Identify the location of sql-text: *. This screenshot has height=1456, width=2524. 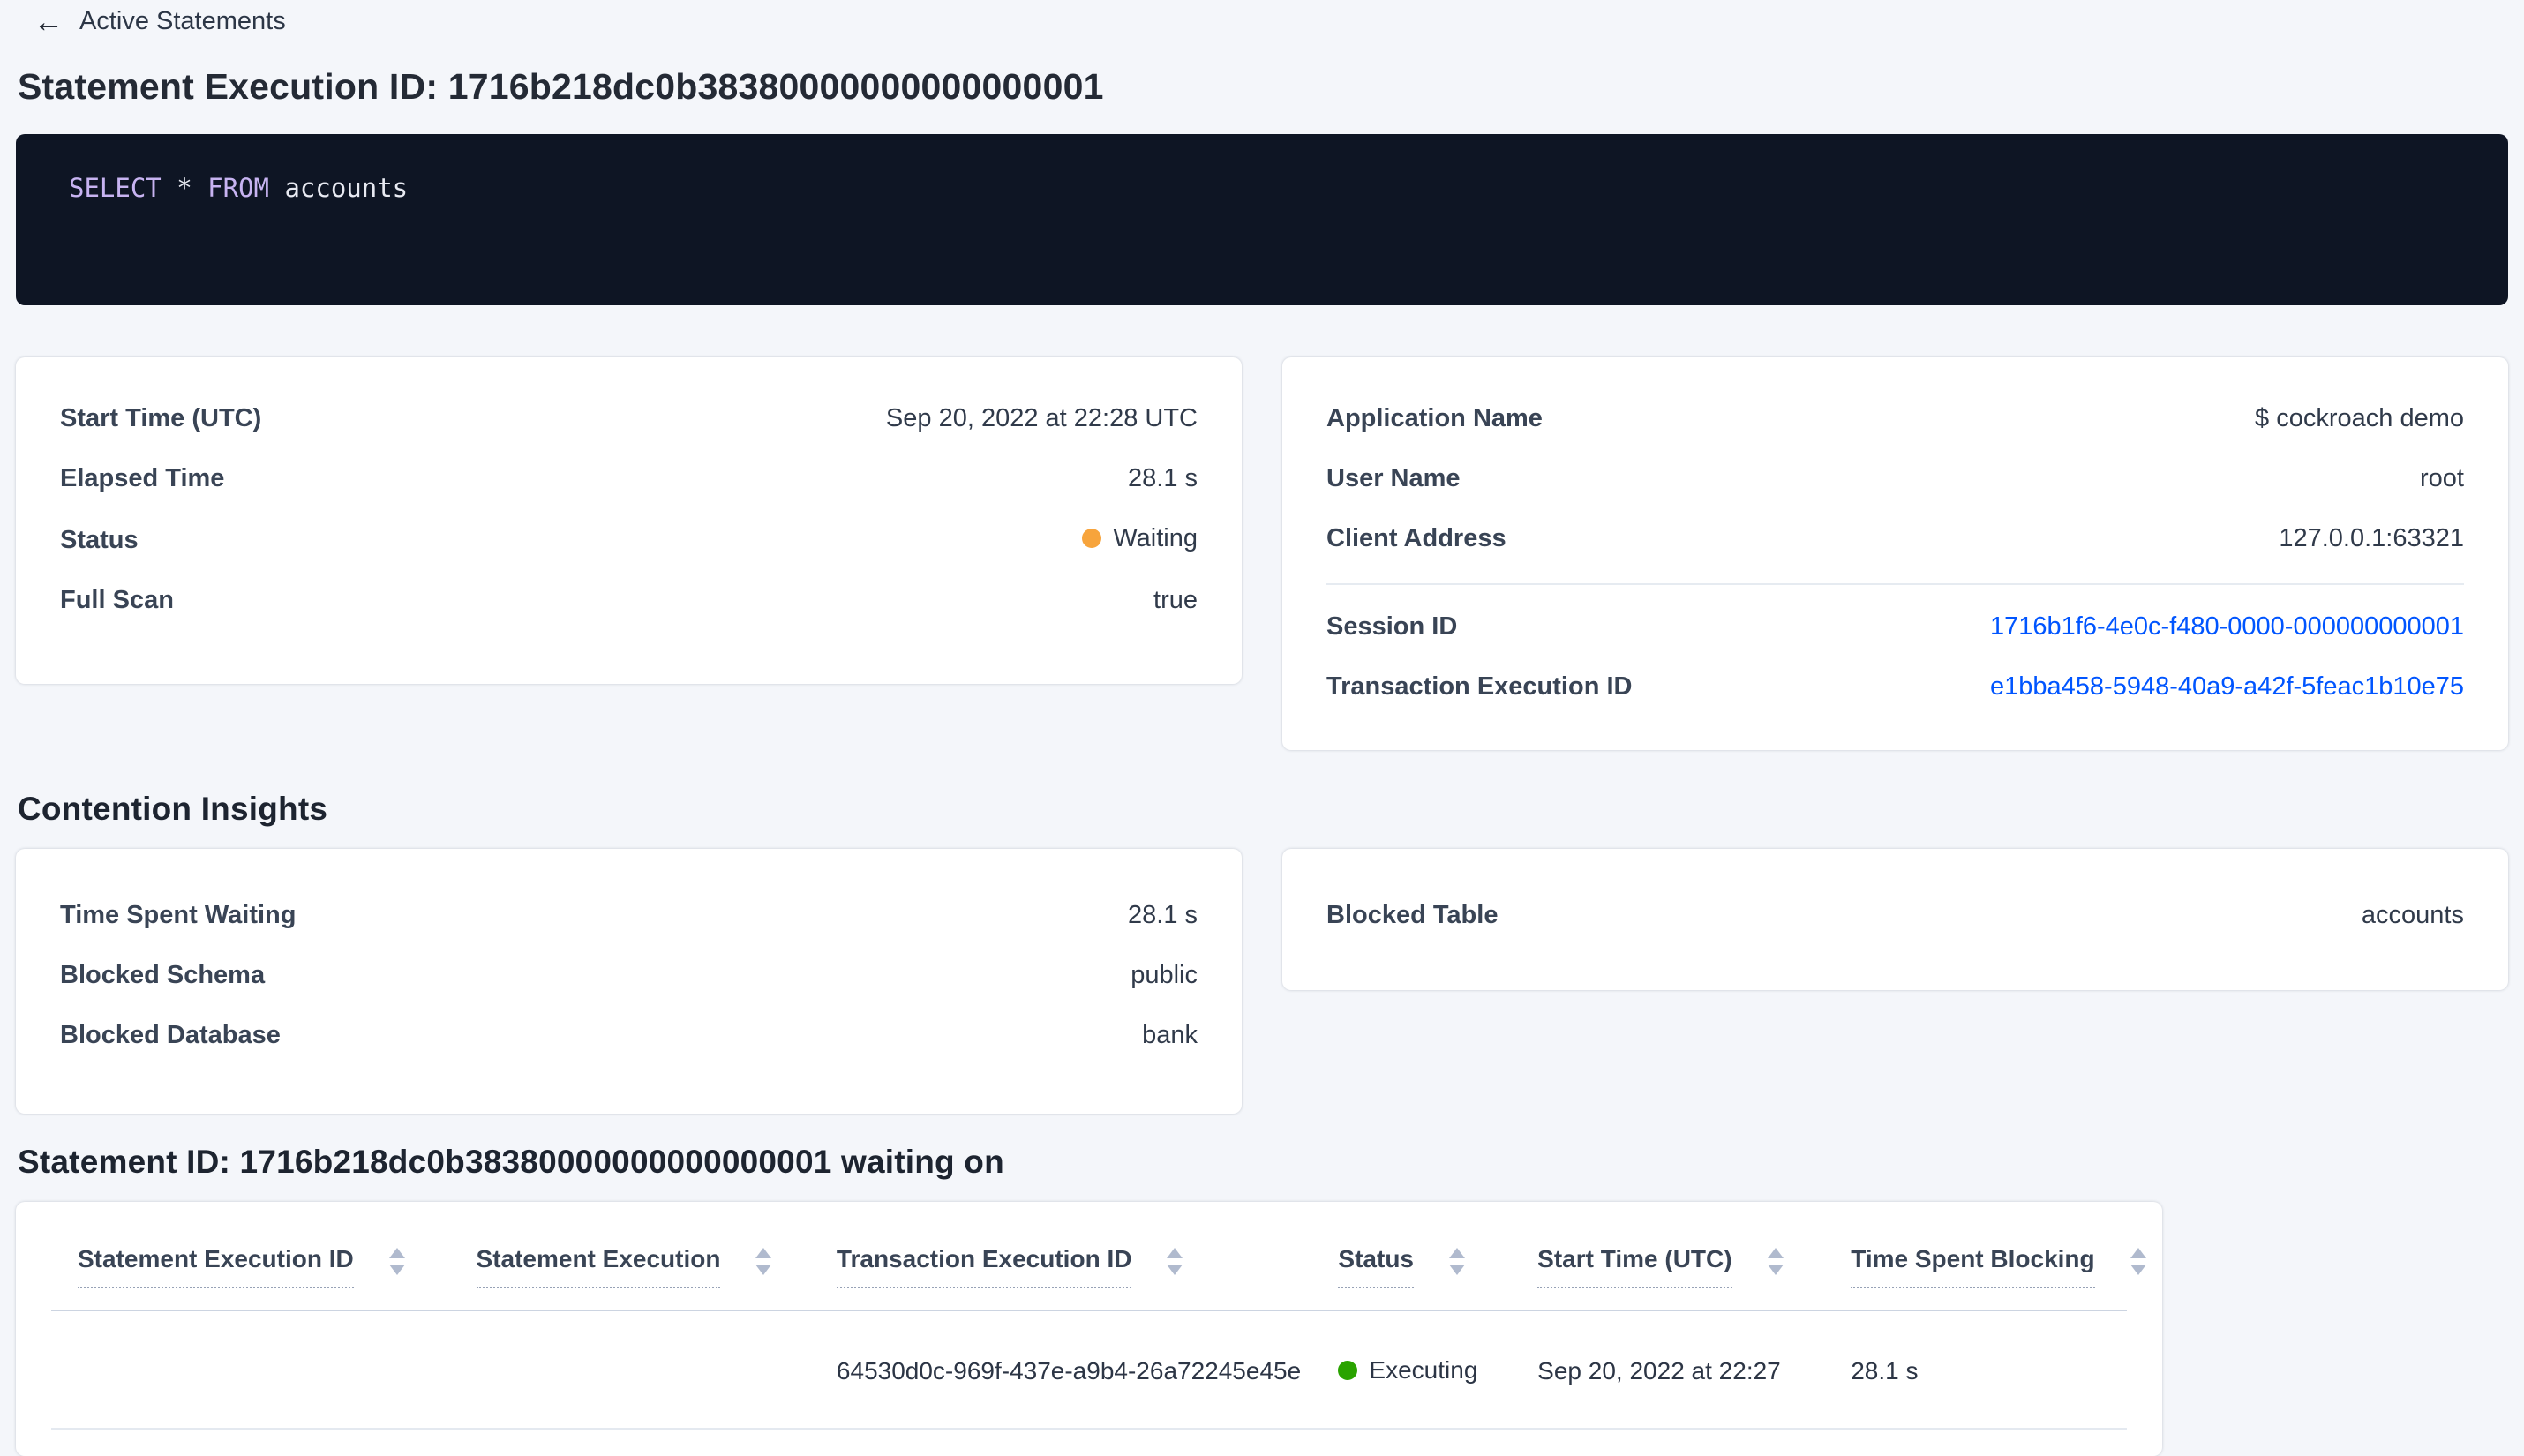
(184, 188).